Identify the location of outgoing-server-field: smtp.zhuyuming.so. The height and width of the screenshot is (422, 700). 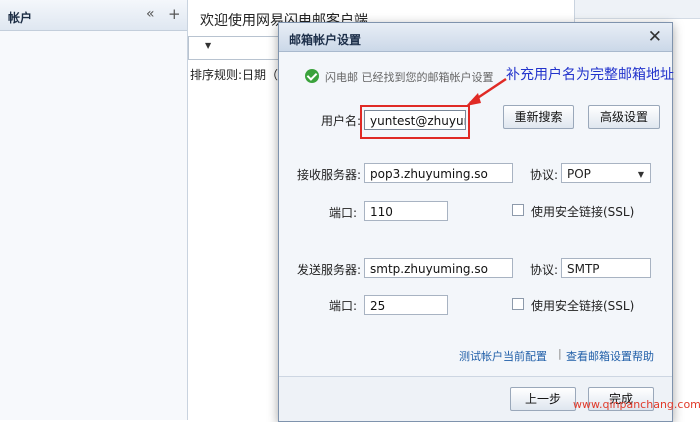
(438, 268).